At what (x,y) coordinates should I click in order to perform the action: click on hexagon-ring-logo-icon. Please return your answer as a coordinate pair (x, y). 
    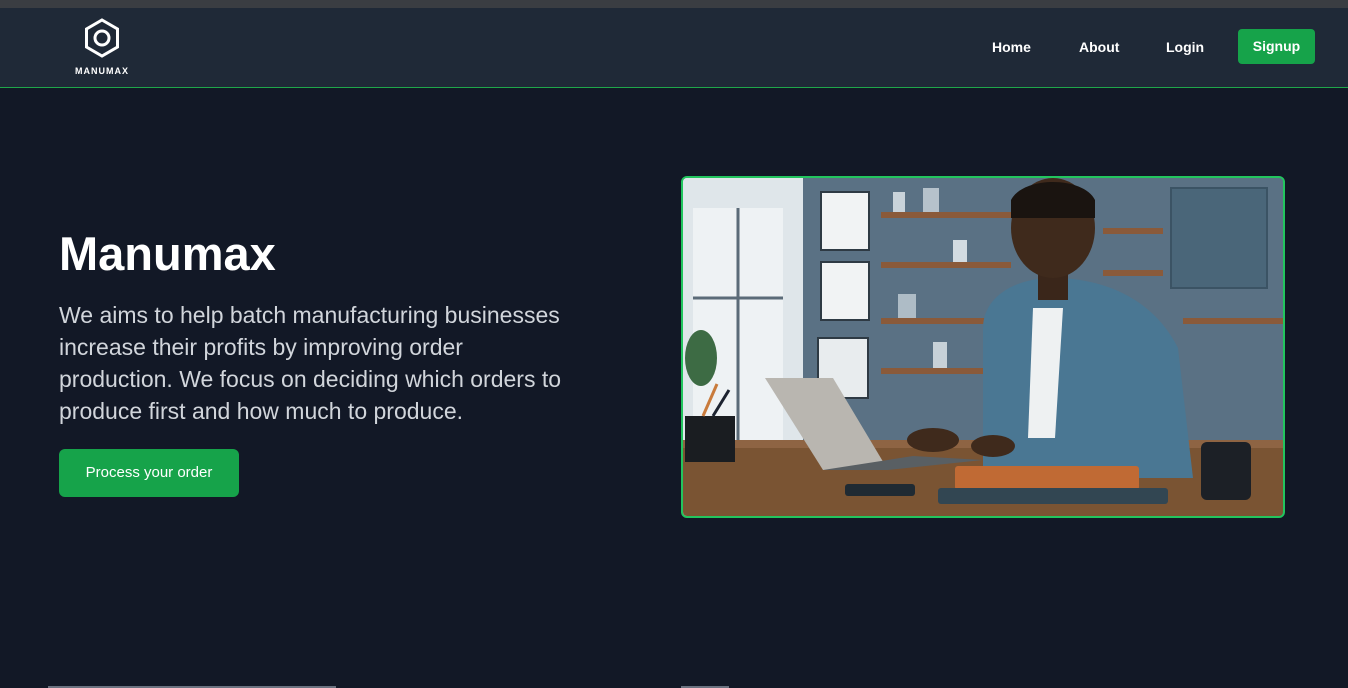
    Looking at the image, I should click on (102, 38).